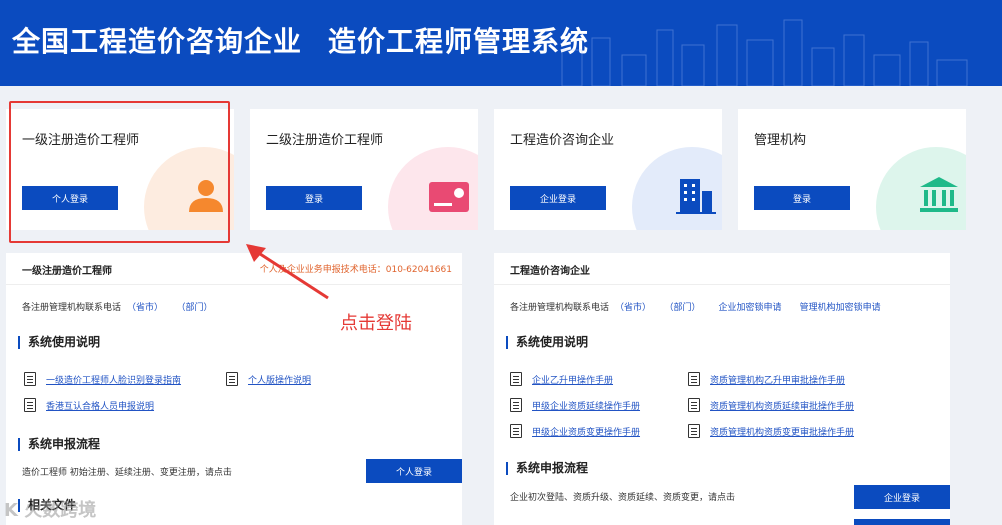  What do you see at coordinates (157, 41) in the screenshot?
I see `title-part1: 全国工程造价咨询企业` at bounding box center [157, 41].